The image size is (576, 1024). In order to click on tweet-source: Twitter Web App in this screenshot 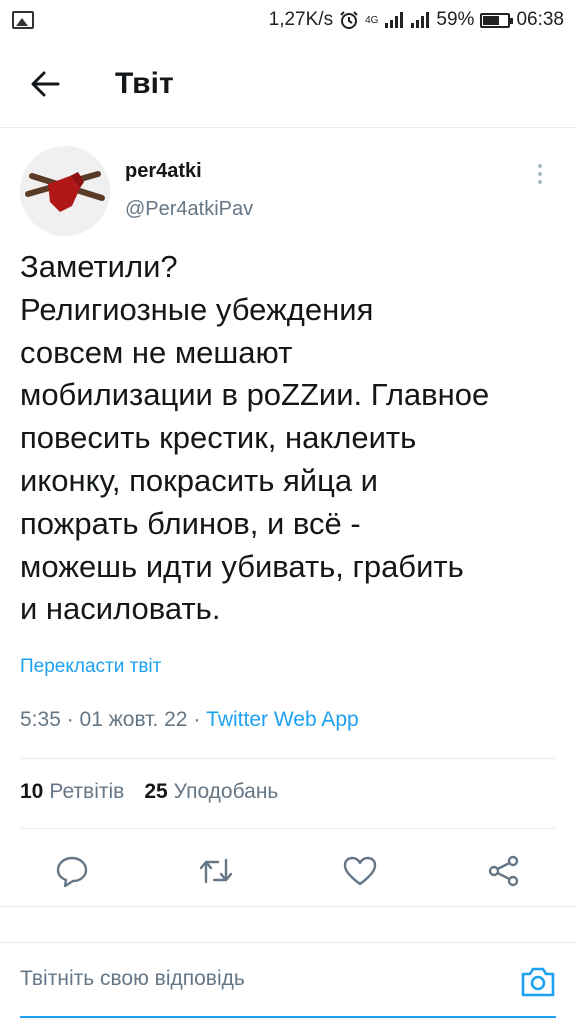, I will do `click(282, 719)`.